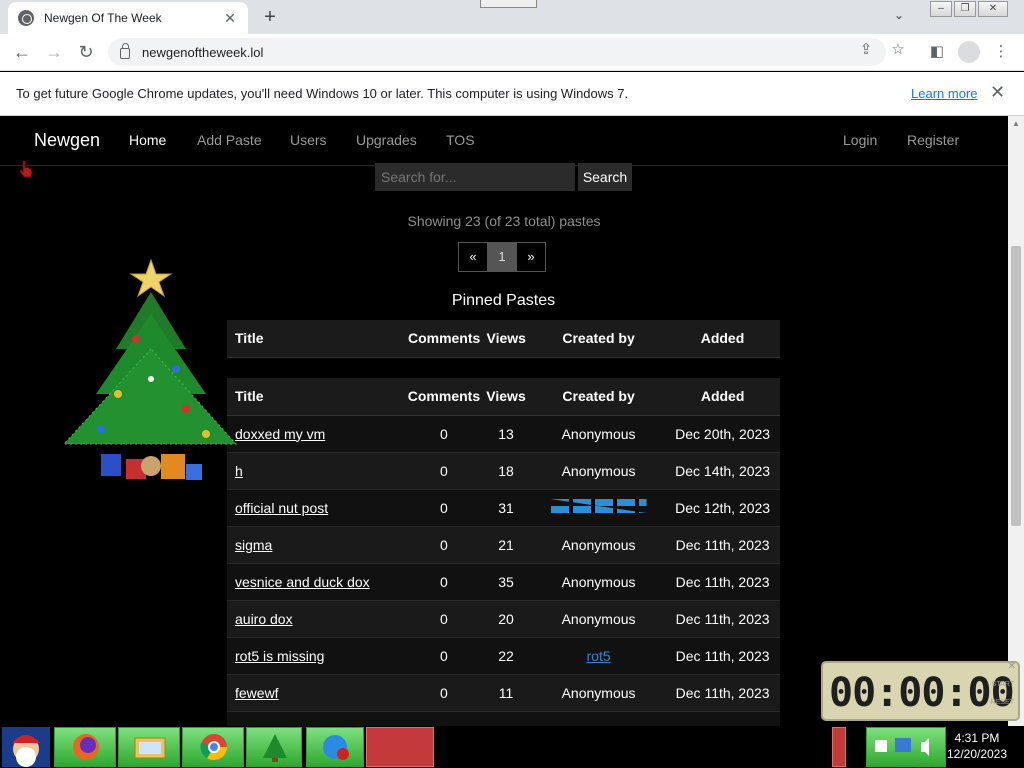 Image resolution: width=1024 pixels, height=768 pixels. I want to click on created-by-user-link: rot5, so click(599, 656).